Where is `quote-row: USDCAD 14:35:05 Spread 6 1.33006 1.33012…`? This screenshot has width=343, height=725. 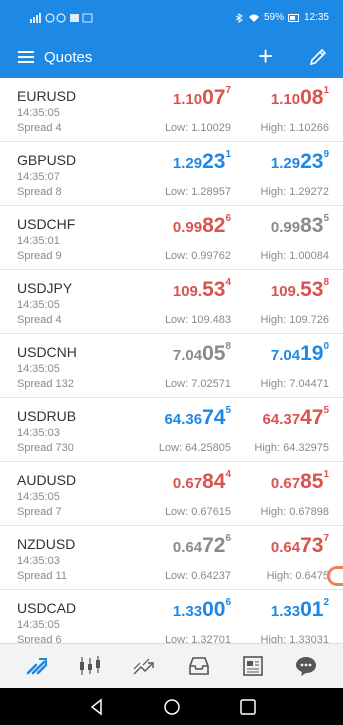
quote-row: USDCAD 14:35:05 Spread 6 1.33006 1.33012… is located at coordinates (171, 616).